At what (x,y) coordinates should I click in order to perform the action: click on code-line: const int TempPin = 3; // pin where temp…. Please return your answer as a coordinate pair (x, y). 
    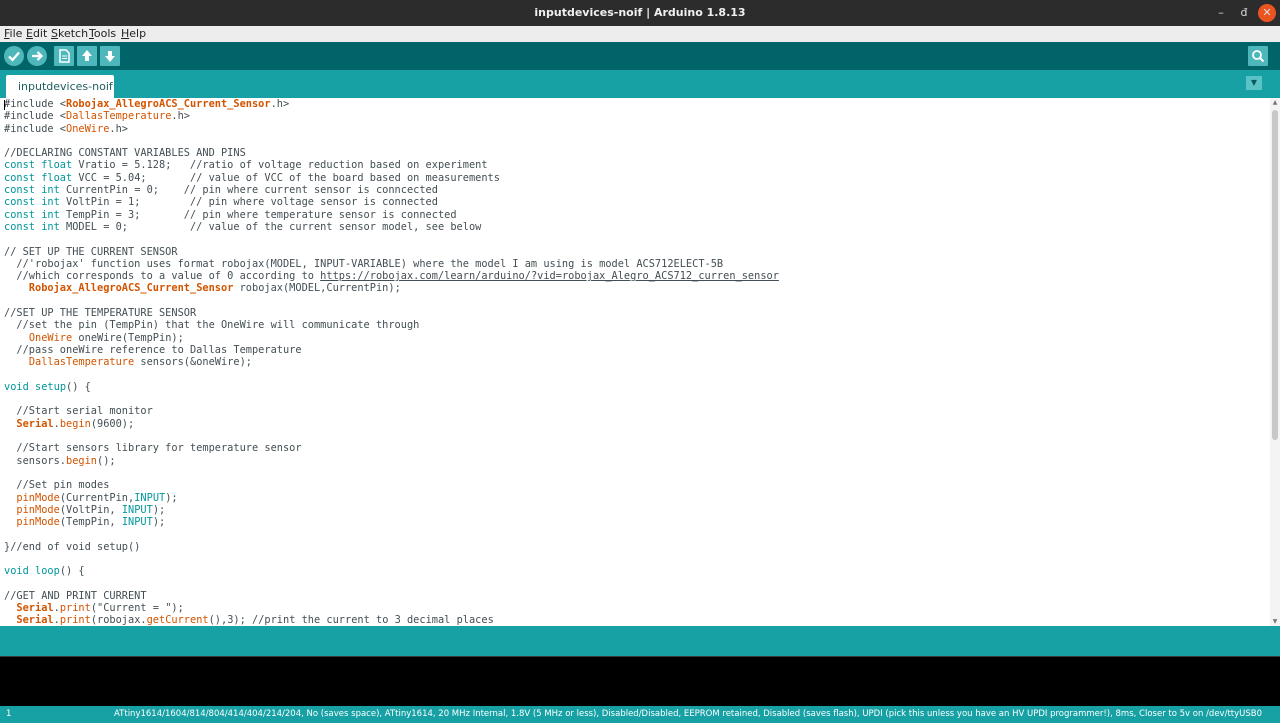
    Looking at the image, I should click on (391, 215).